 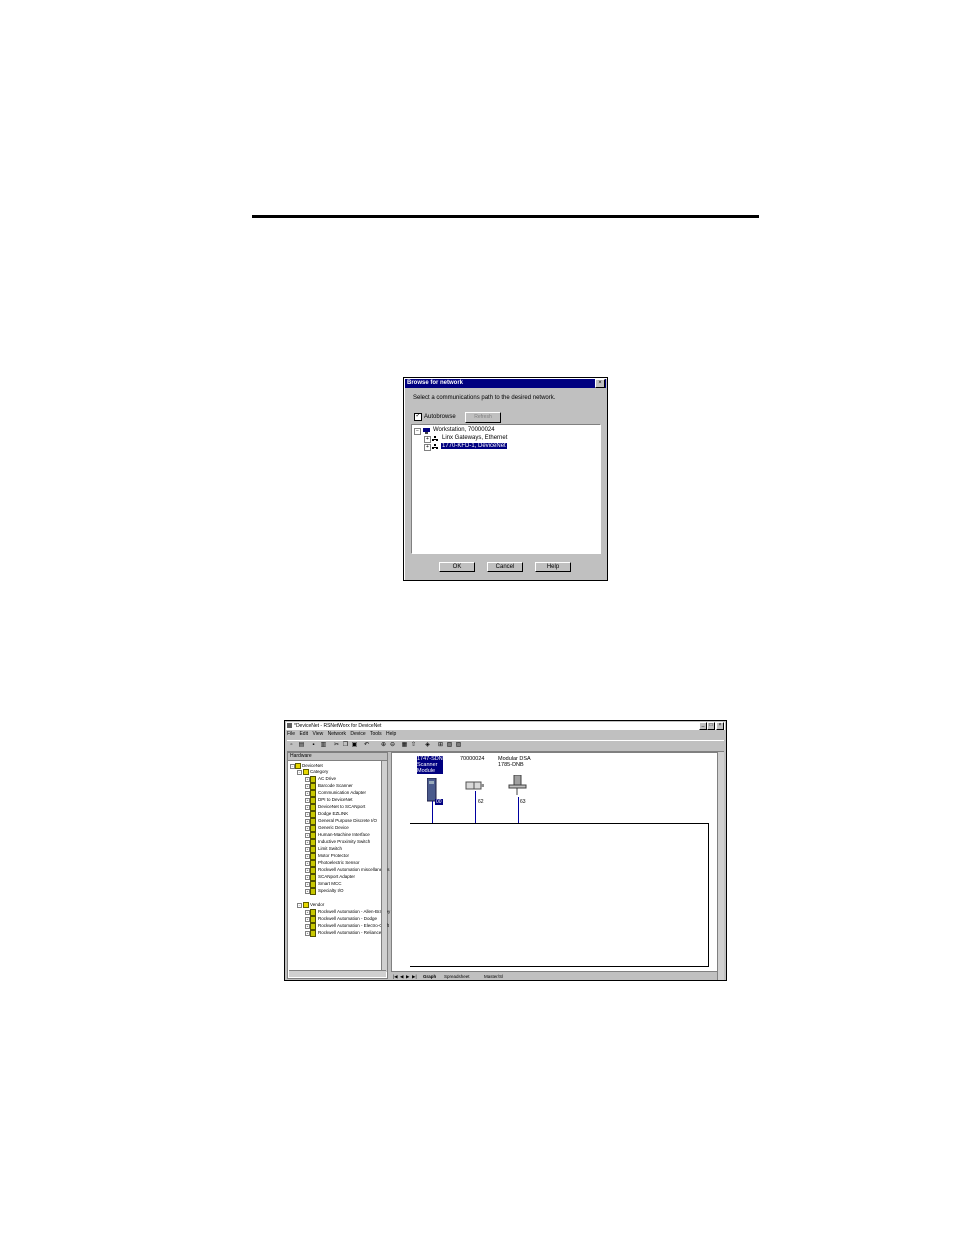 What do you see at coordinates (505, 216) in the screenshot?
I see `top-rule` at bounding box center [505, 216].